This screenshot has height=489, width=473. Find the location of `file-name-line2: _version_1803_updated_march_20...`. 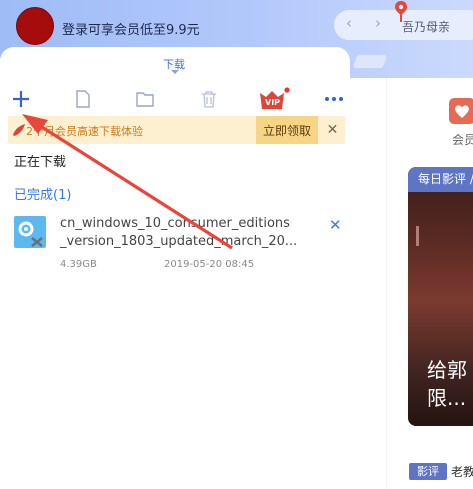

file-name-line2: _version_1803_updated_march_20... is located at coordinates (179, 241).